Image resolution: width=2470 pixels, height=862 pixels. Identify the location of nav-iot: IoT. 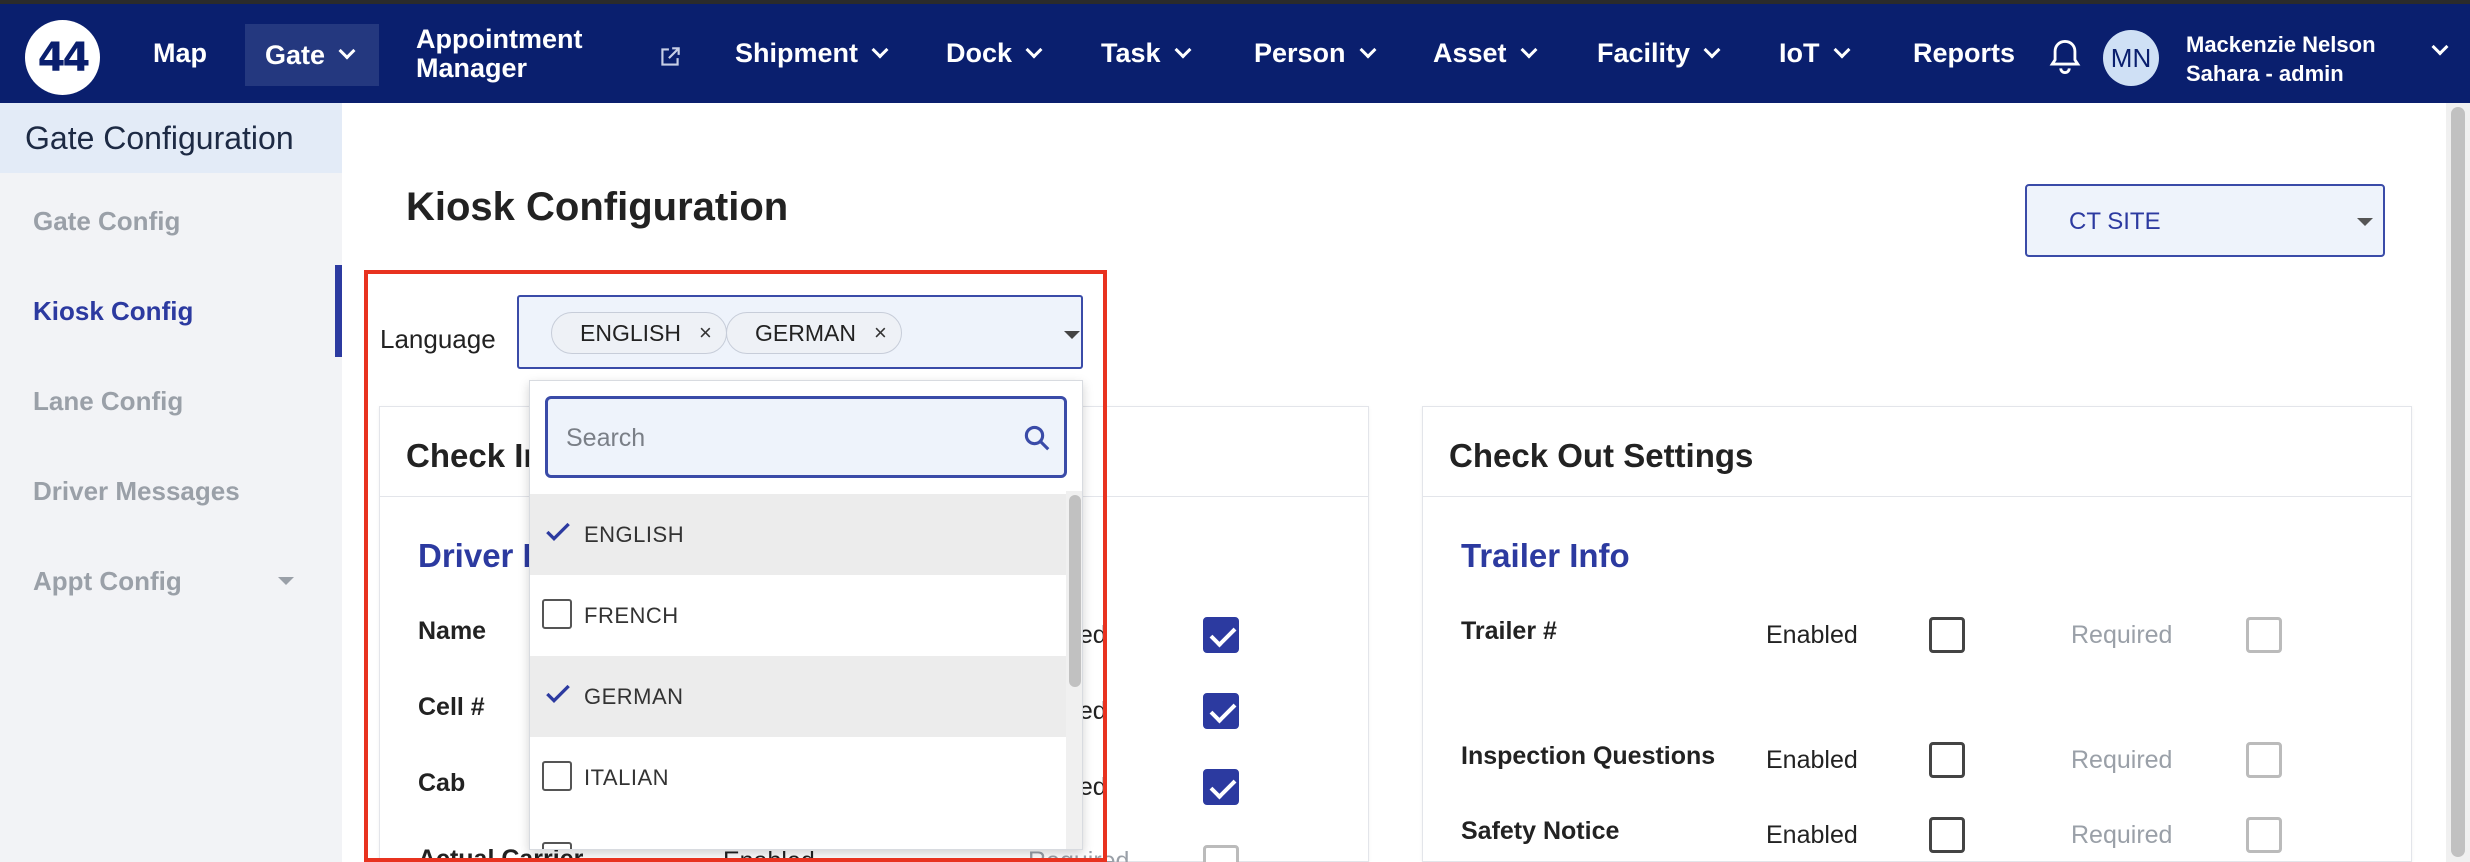
(1814, 53).